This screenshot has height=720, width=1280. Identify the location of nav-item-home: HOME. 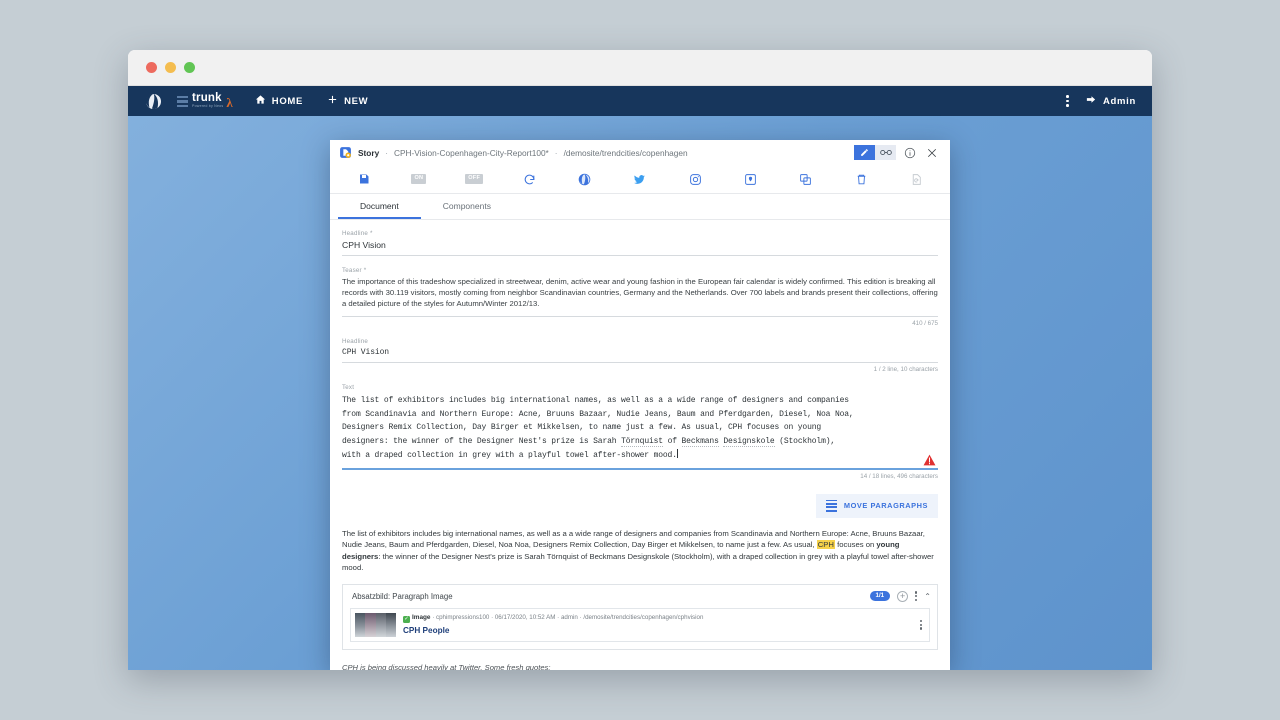
(279, 101).